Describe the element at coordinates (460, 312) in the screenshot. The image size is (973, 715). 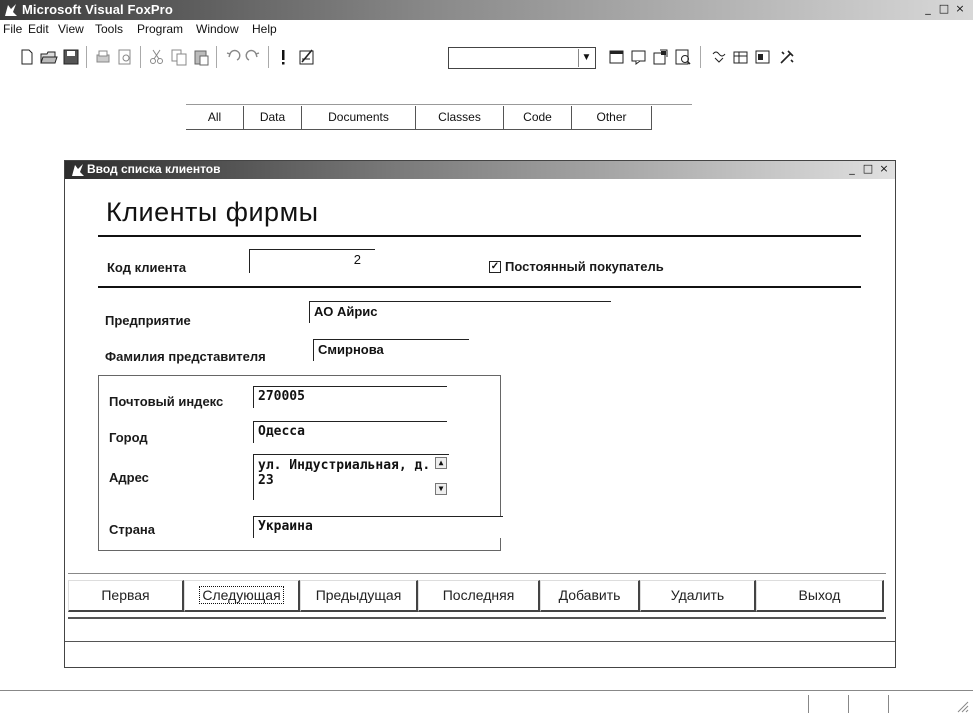
I see `company-field: АО Айрис` at that location.